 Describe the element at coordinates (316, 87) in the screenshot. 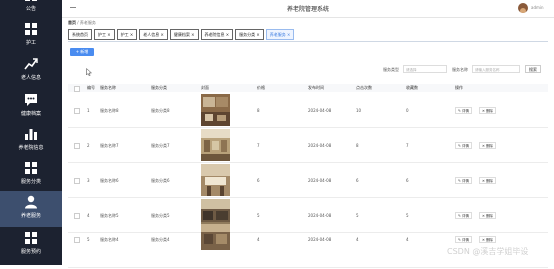

I see `column-header: 发布时间` at that location.